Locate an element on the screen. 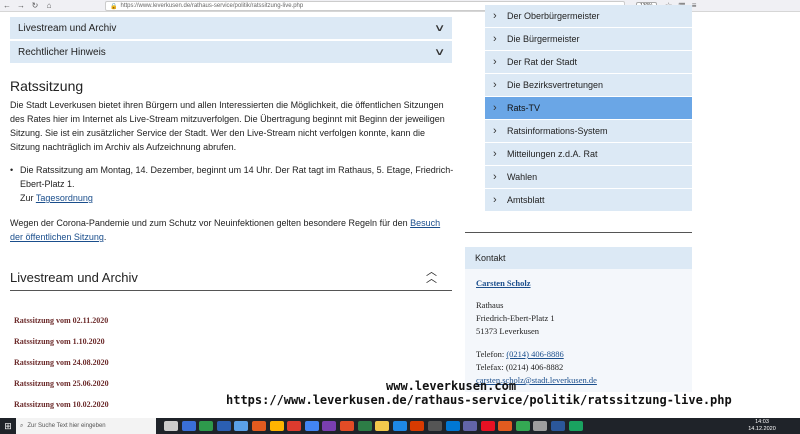  menu-item-buergermeister: › Die Bürgermeister is located at coordinates (588, 39).